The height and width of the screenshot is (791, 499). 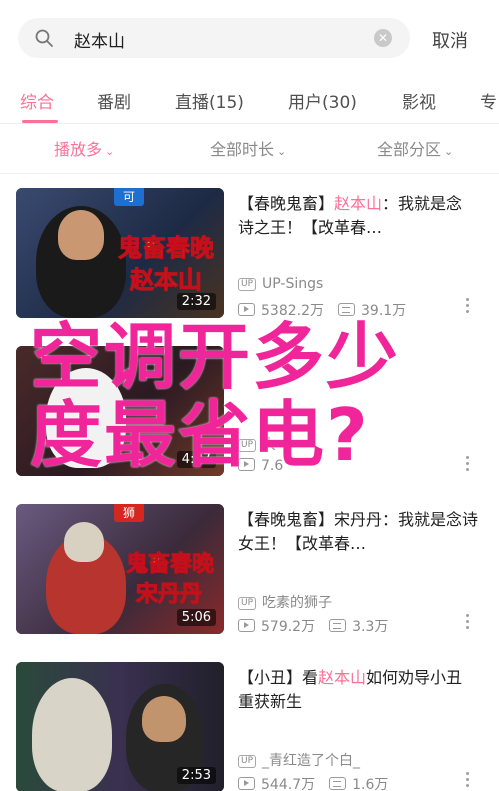 What do you see at coordinates (196, 617) in the screenshot?
I see `video-duration: 5:06` at bounding box center [196, 617].